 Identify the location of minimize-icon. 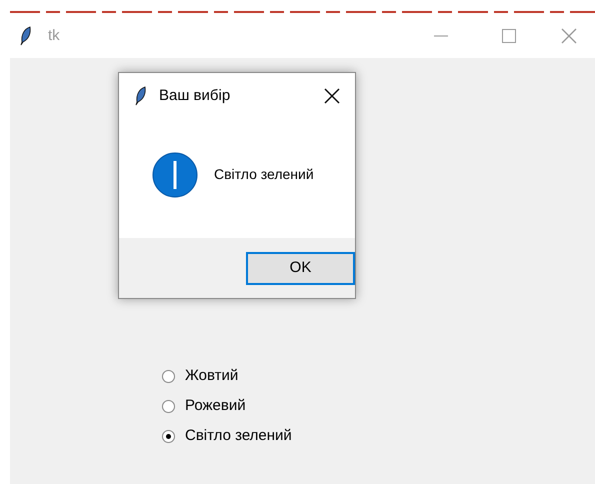
(441, 36).